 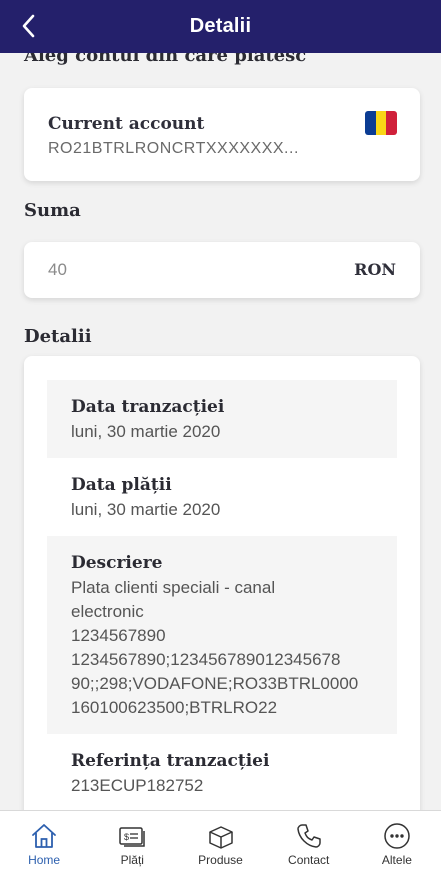 What do you see at coordinates (222, 497) in the screenshot?
I see `detail-row-payment-date: Data plății luni, 30 martie 2020` at bounding box center [222, 497].